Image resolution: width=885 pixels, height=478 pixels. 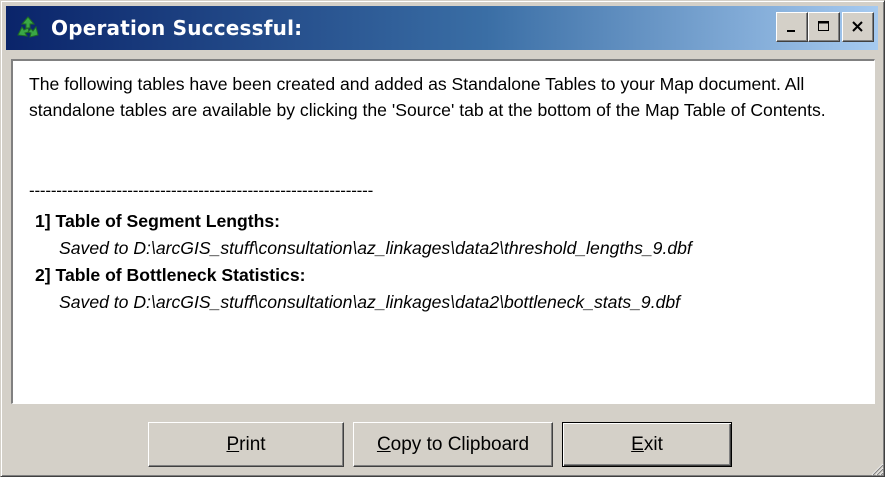 I want to click on print-button: Print, so click(x=246, y=444).